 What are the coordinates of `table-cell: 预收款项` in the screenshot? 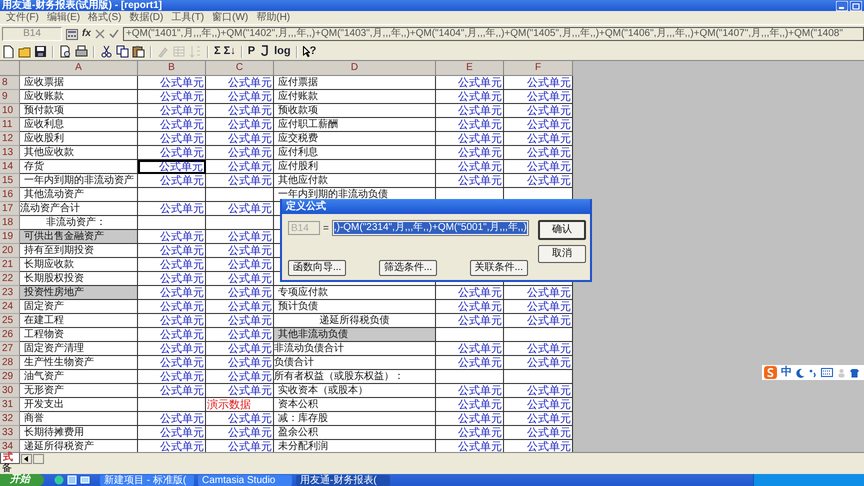 It's located at (355, 111).